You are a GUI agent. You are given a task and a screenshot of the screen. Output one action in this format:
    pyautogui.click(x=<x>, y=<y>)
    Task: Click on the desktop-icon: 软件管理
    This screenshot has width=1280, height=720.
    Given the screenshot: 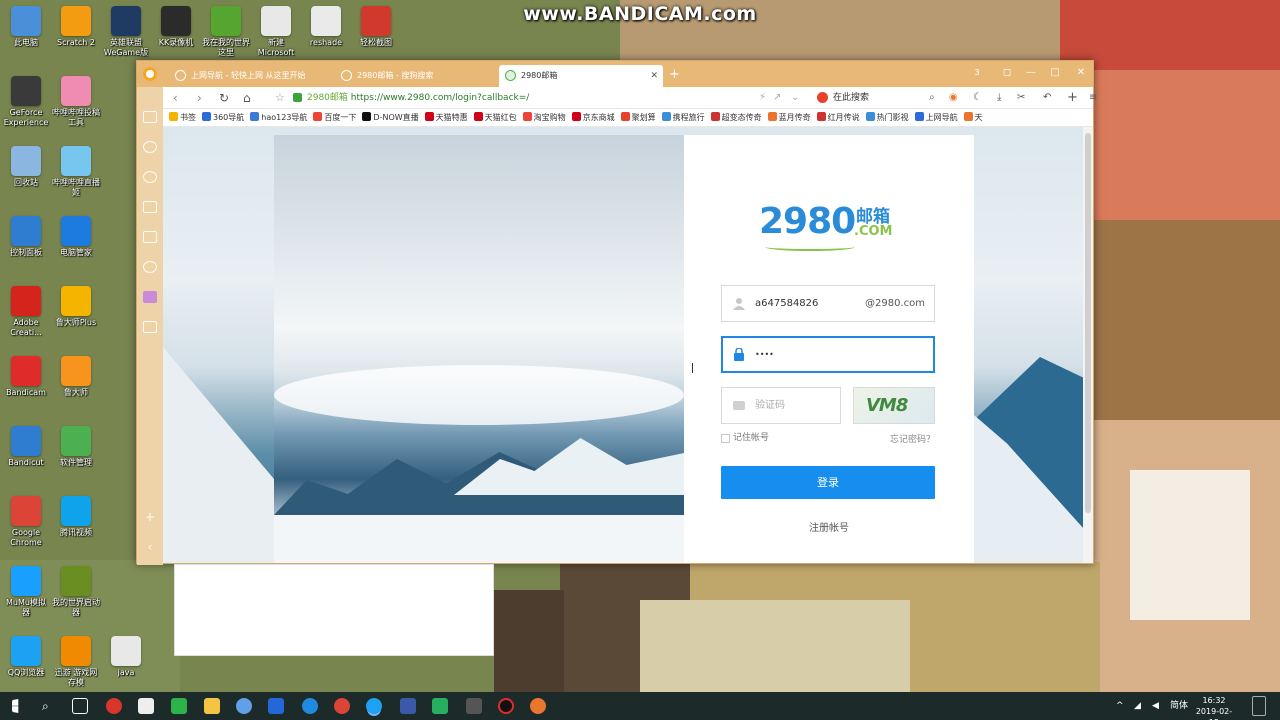 What is the action you would take?
    pyautogui.click(x=76, y=447)
    